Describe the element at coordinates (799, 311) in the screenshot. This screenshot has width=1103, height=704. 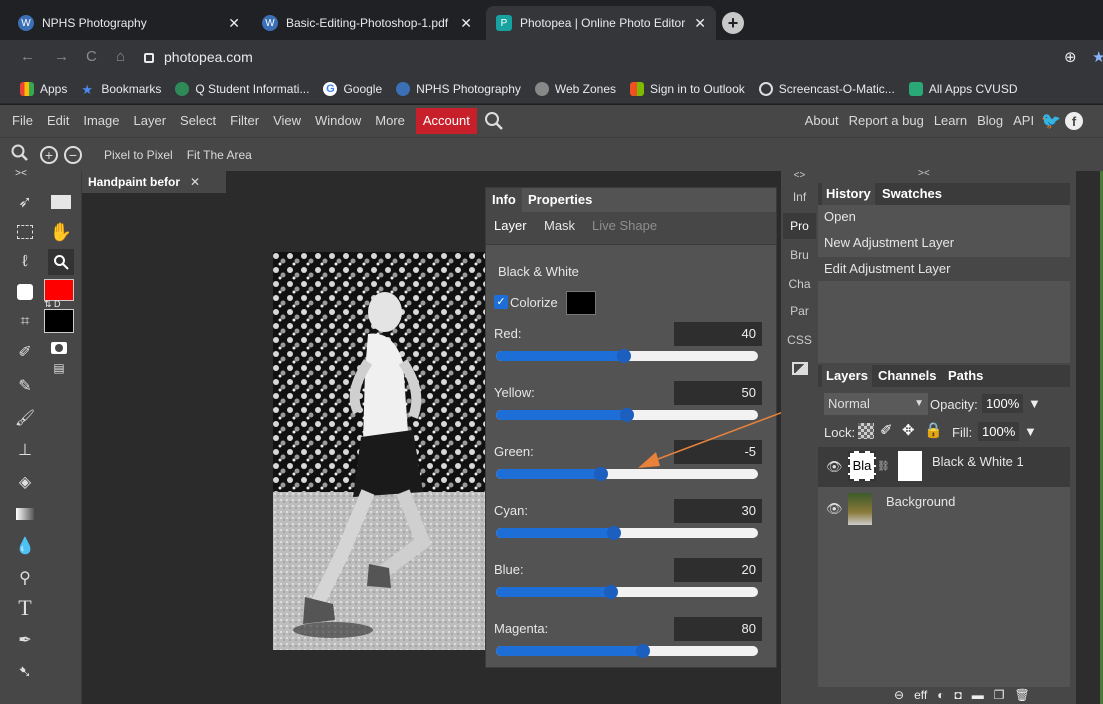
I see `paragraph-panel-button: Par` at that location.